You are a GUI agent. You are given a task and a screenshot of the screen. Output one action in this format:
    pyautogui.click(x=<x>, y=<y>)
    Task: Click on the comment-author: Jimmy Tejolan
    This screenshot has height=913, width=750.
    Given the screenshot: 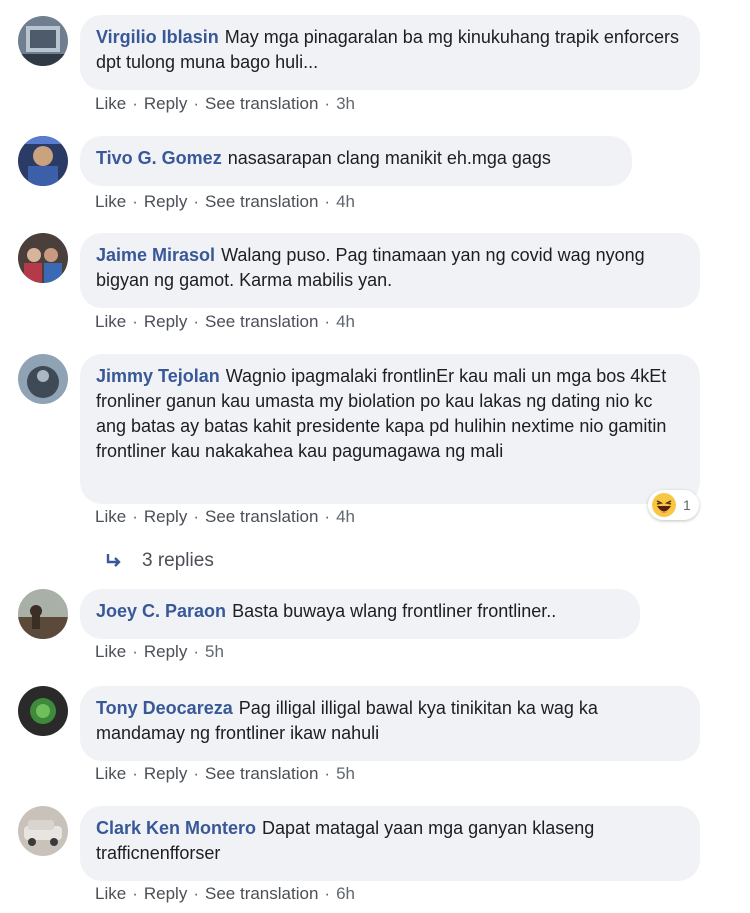 What is the action you would take?
    pyautogui.click(x=158, y=376)
    